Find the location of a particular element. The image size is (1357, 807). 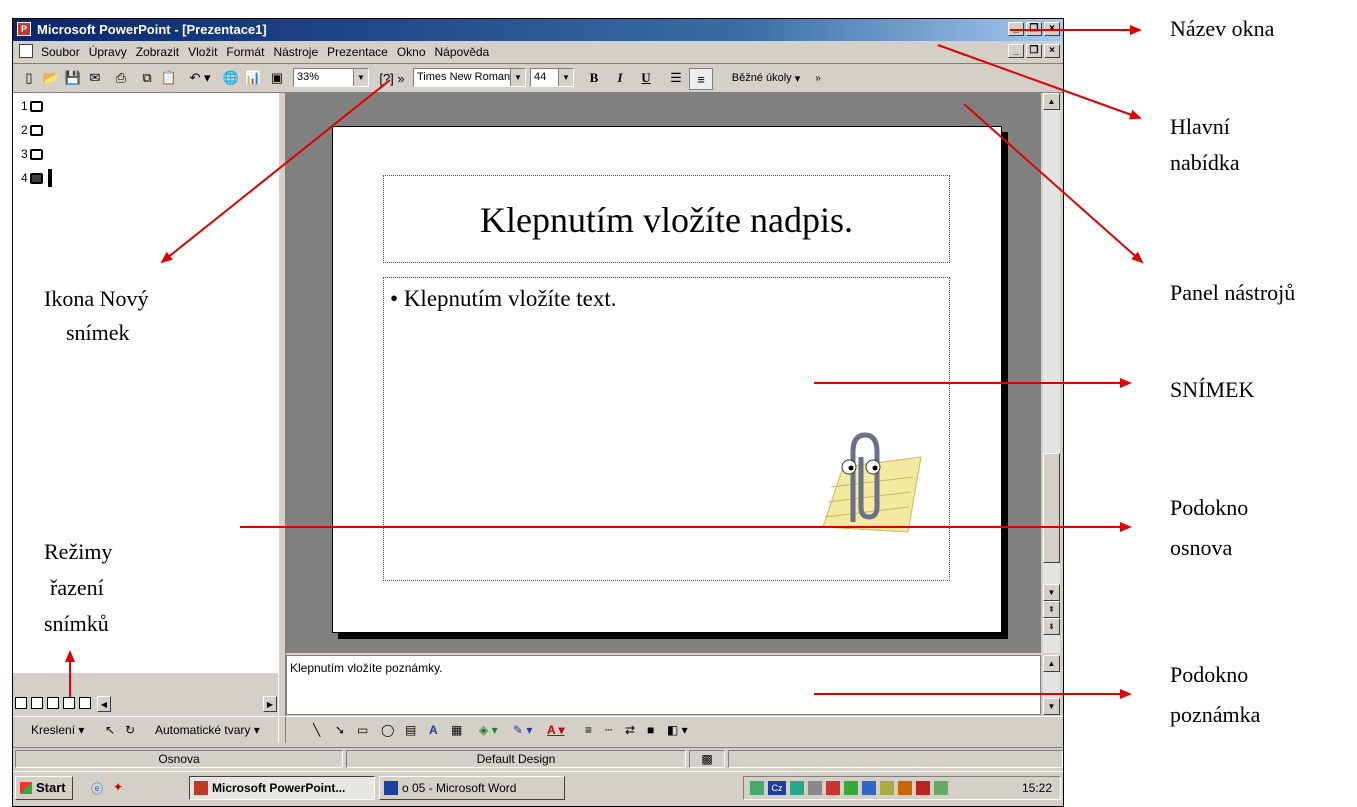

label-view-modes-line1: Režimy is located at coordinates (78, 551).